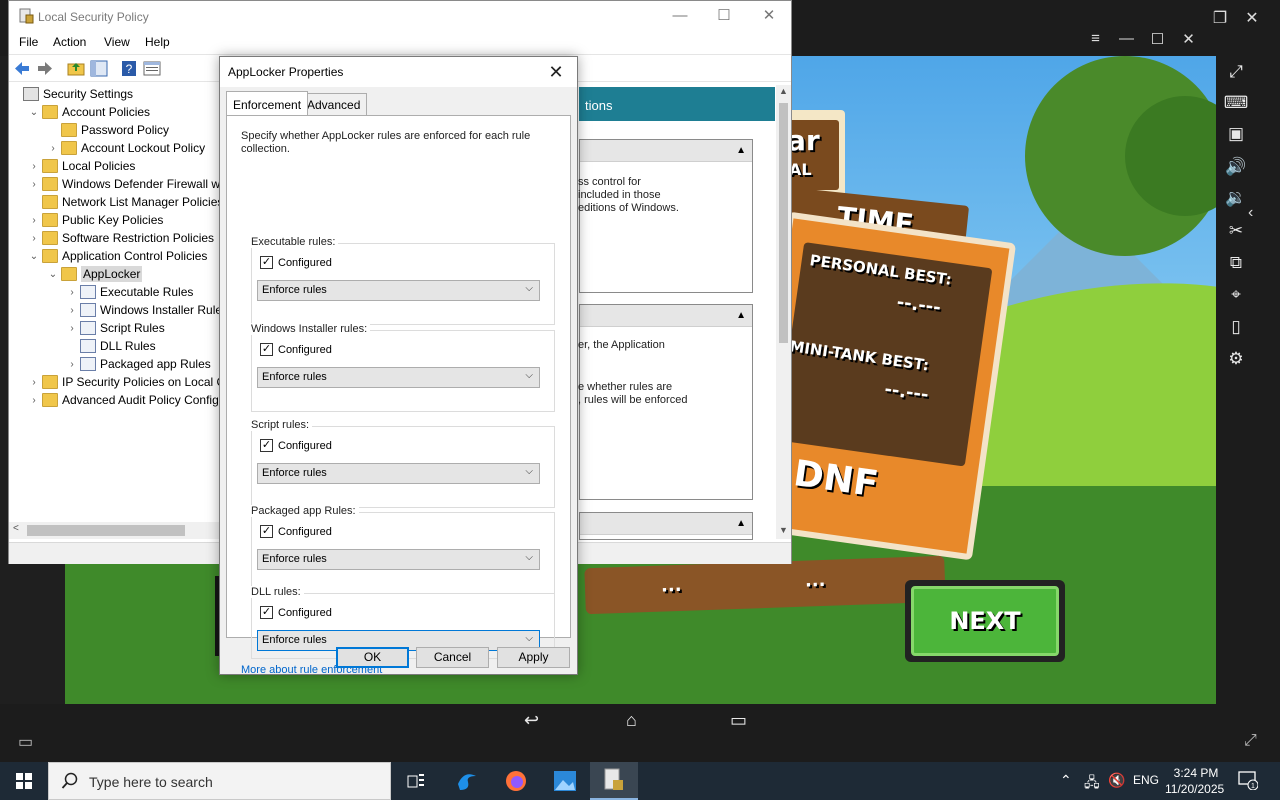  I want to click on dialog-titlebar: AppLocker Properties ✕, so click(398, 72).